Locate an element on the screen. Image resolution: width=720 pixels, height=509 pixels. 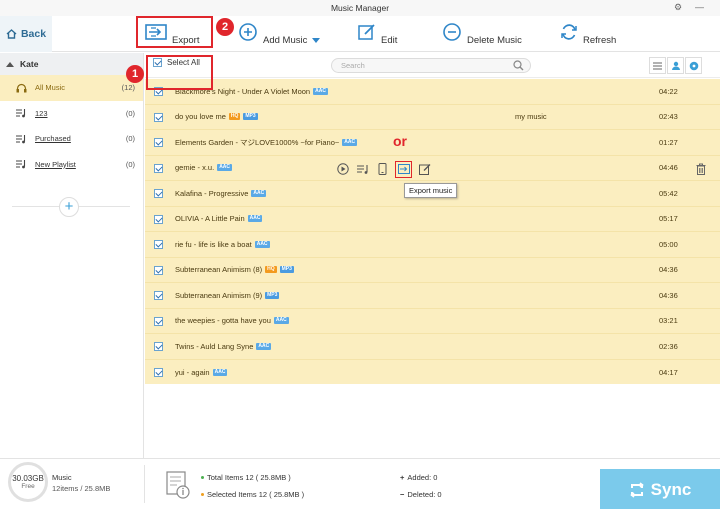
song-duration: 03:21 is located at coordinates (668, 321).